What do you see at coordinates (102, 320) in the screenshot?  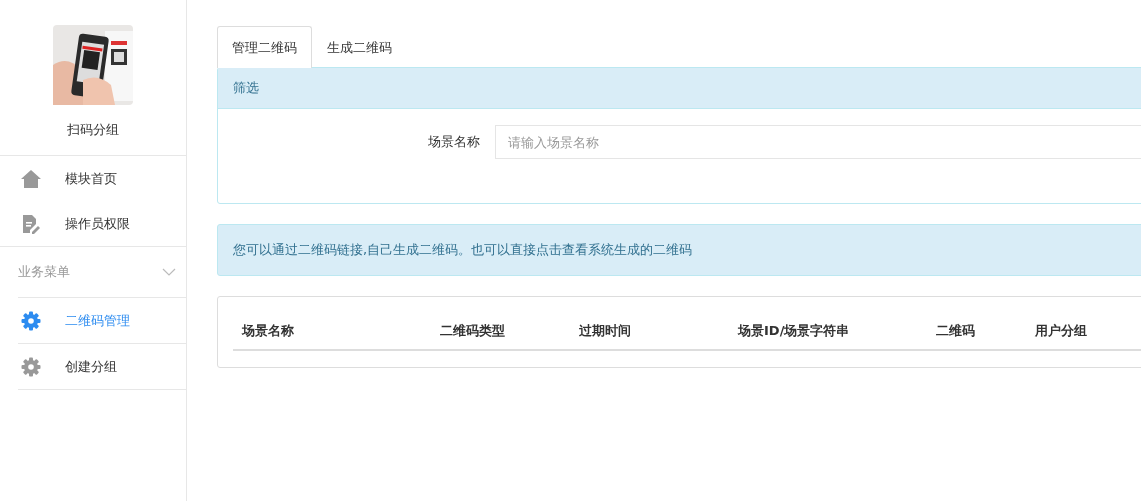 I see `sidebar-item: 二维码管理` at bounding box center [102, 320].